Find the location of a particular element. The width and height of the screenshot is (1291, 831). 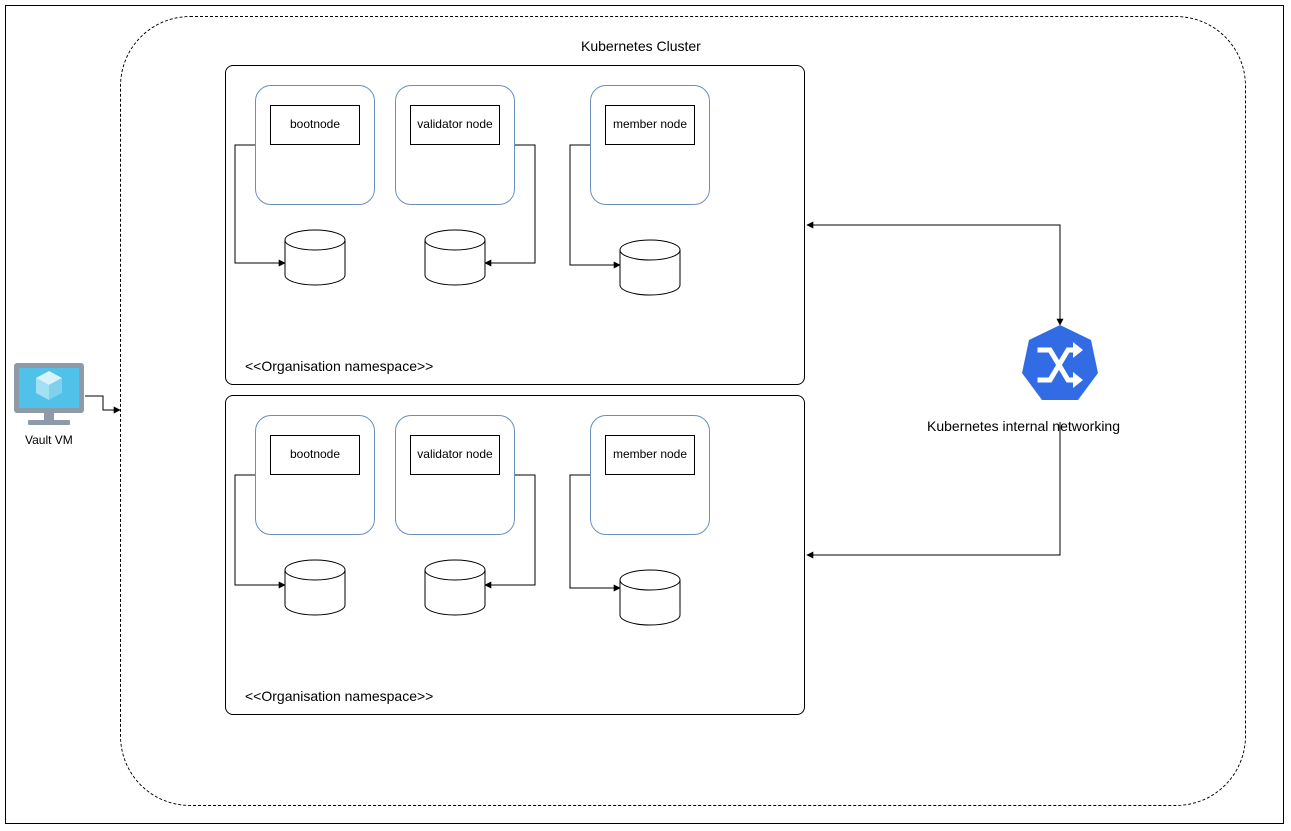

virtual-machine-icon is located at coordinates (49, 394).